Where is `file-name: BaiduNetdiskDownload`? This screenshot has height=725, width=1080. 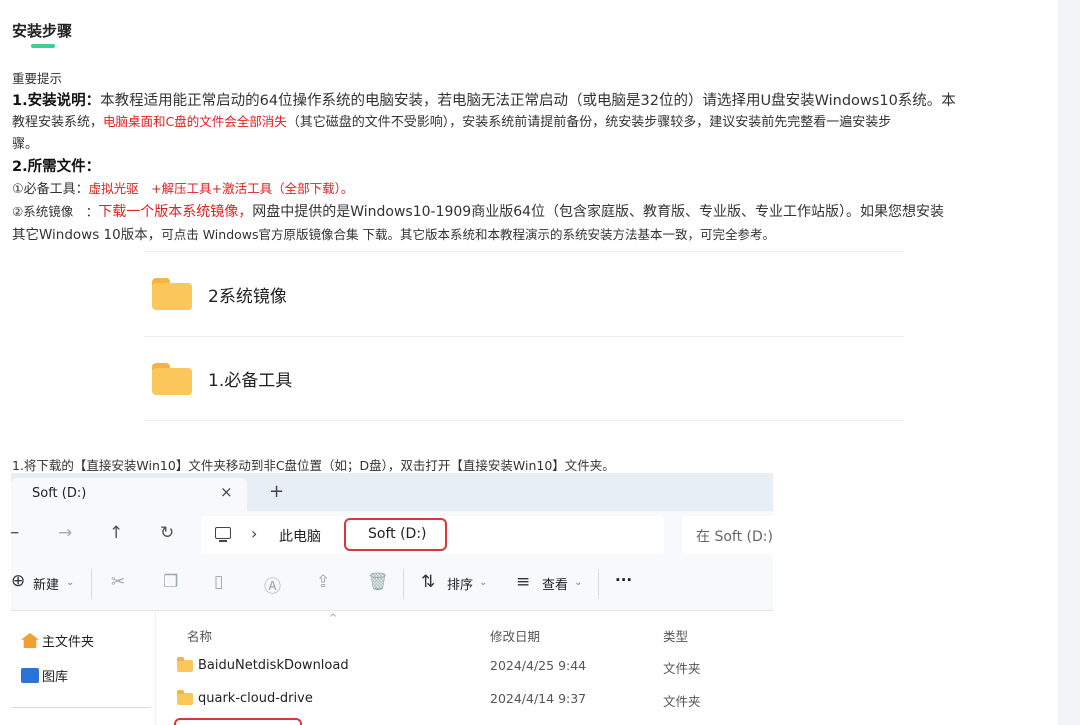 file-name: BaiduNetdiskDownload is located at coordinates (273, 665).